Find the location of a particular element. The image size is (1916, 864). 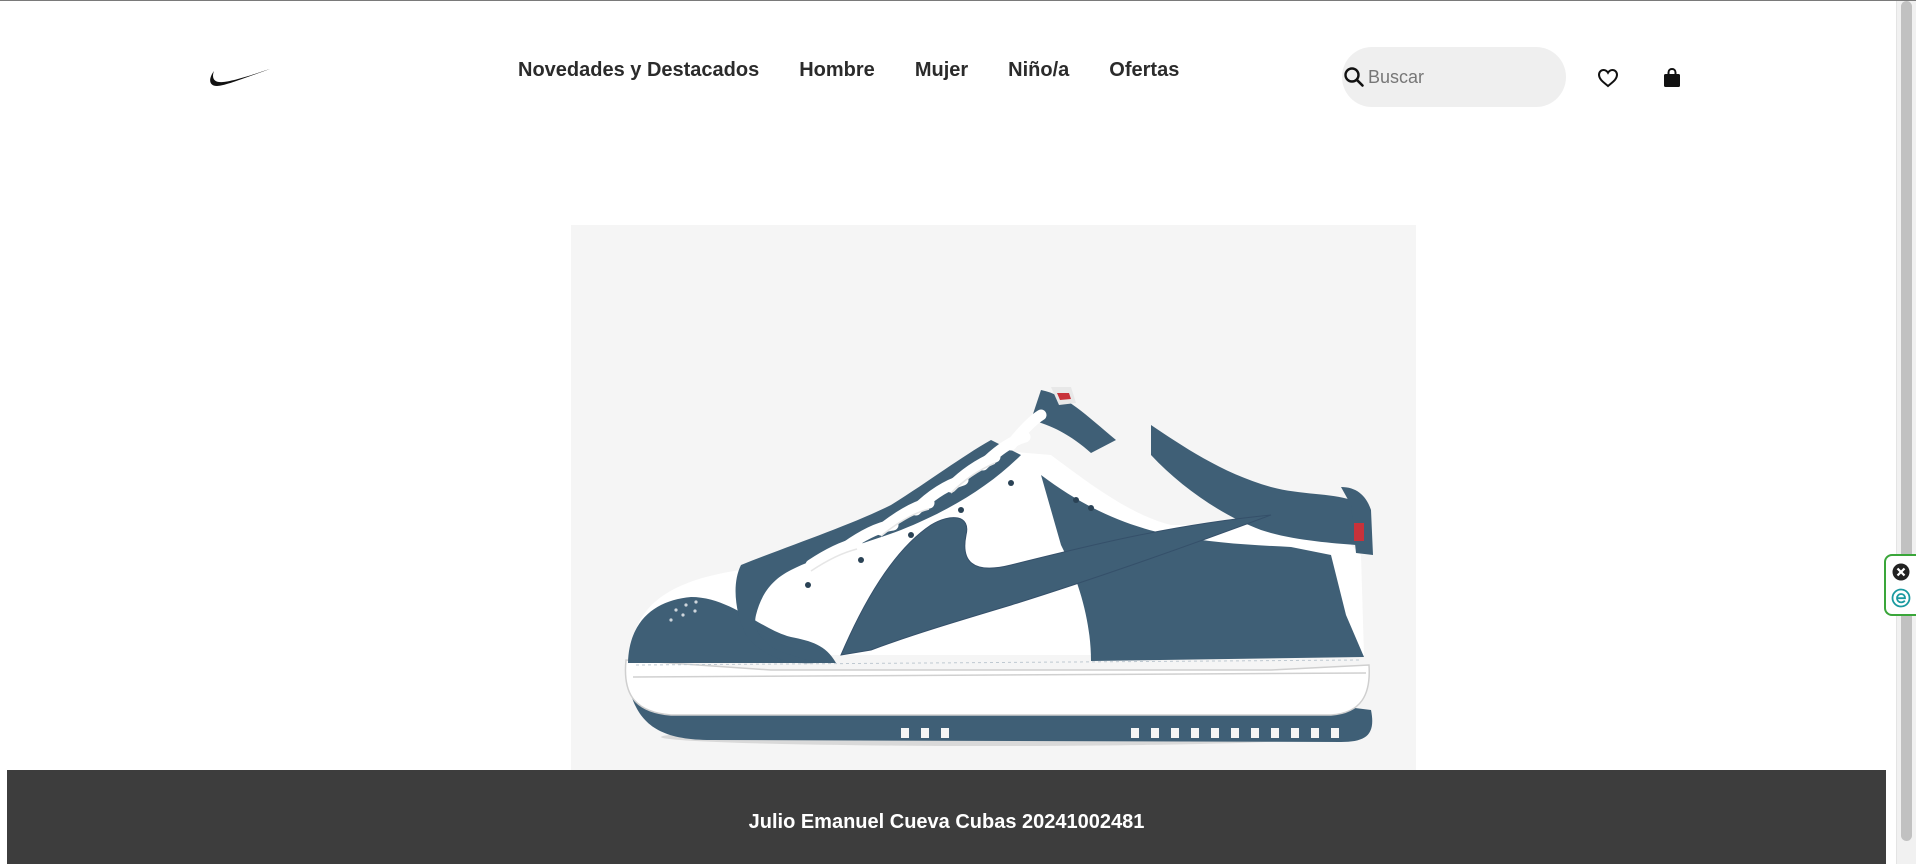

close-circle-icon is located at coordinates (1901, 572).